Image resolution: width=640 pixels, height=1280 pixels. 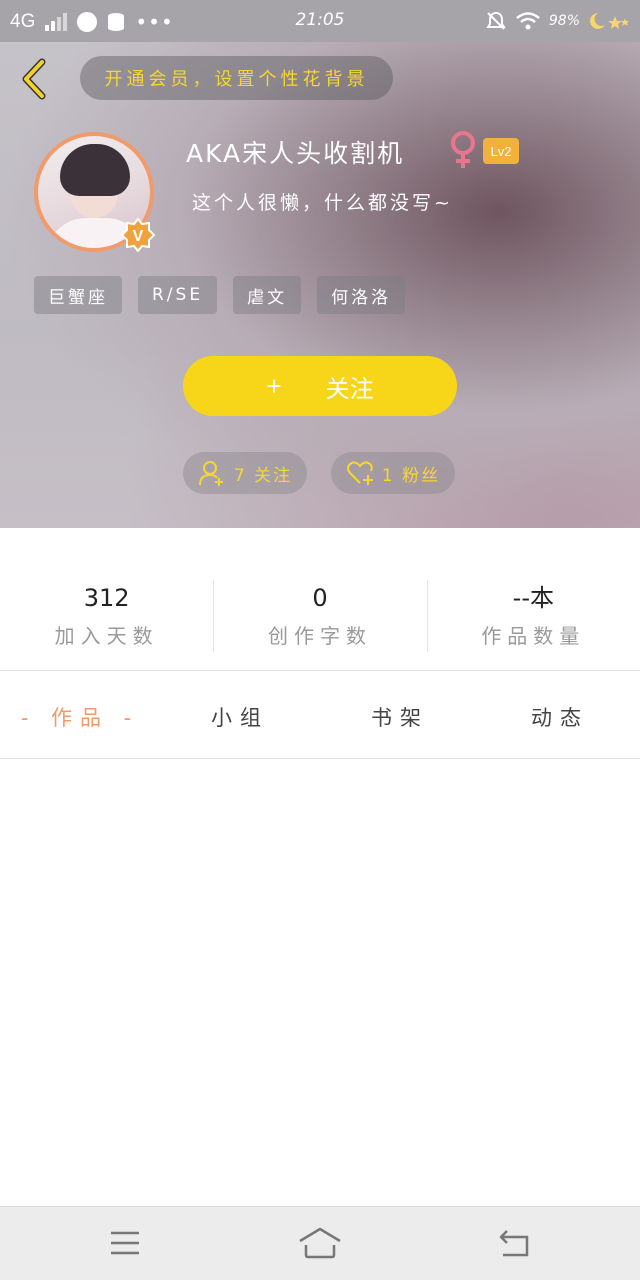 I want to click on stat-join-days: 312 加入天数, so click(x=106, y=616).